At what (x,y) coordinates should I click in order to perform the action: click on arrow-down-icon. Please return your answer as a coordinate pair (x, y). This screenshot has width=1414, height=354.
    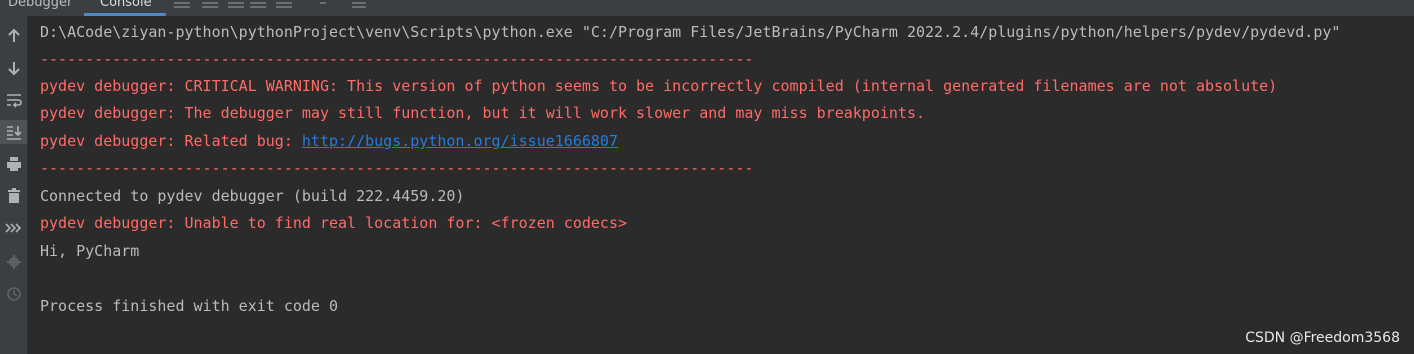
    Looking at the image, I should click on (13, 68).